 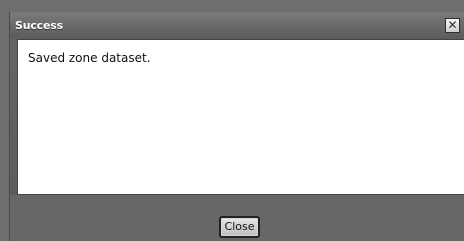 I want to click on close-button: Close, so click(x=239, y=227).